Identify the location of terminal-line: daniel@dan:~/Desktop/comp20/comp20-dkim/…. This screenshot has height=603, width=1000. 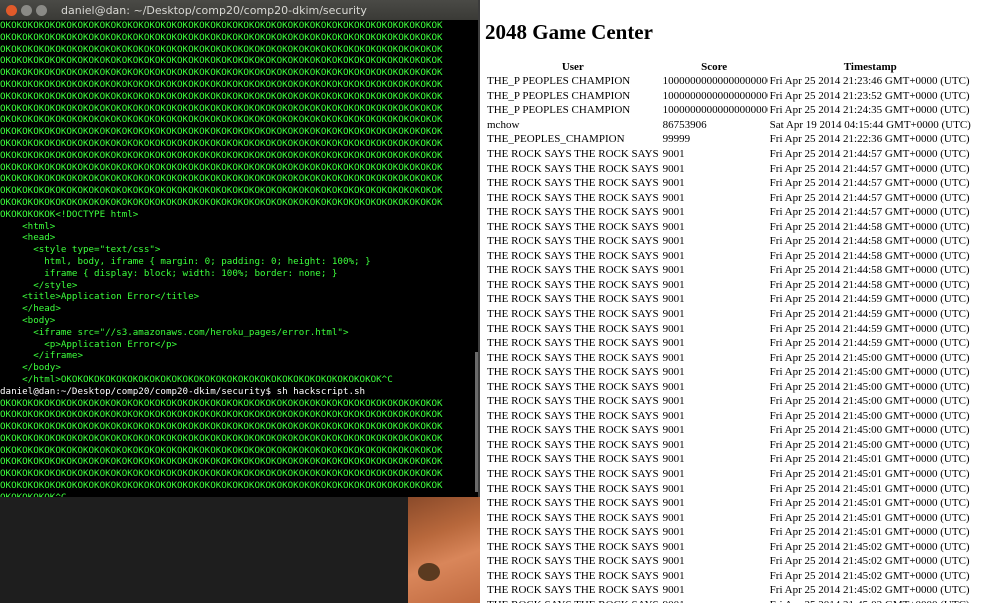
(238, 392).